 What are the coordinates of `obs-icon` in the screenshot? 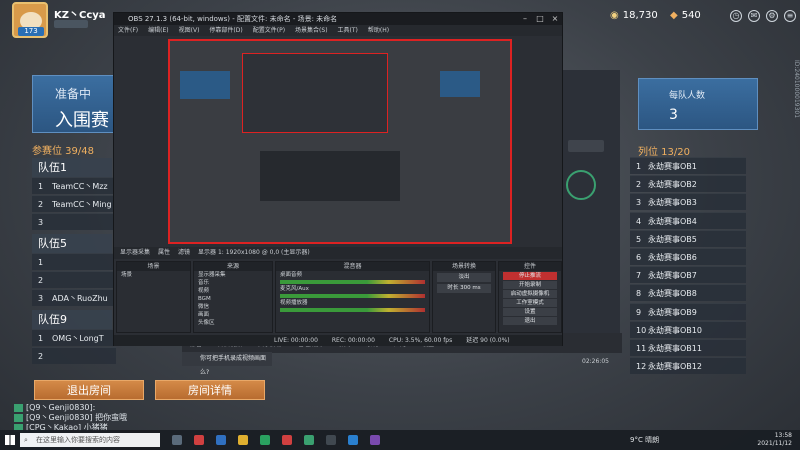 It's located at (331, 440).